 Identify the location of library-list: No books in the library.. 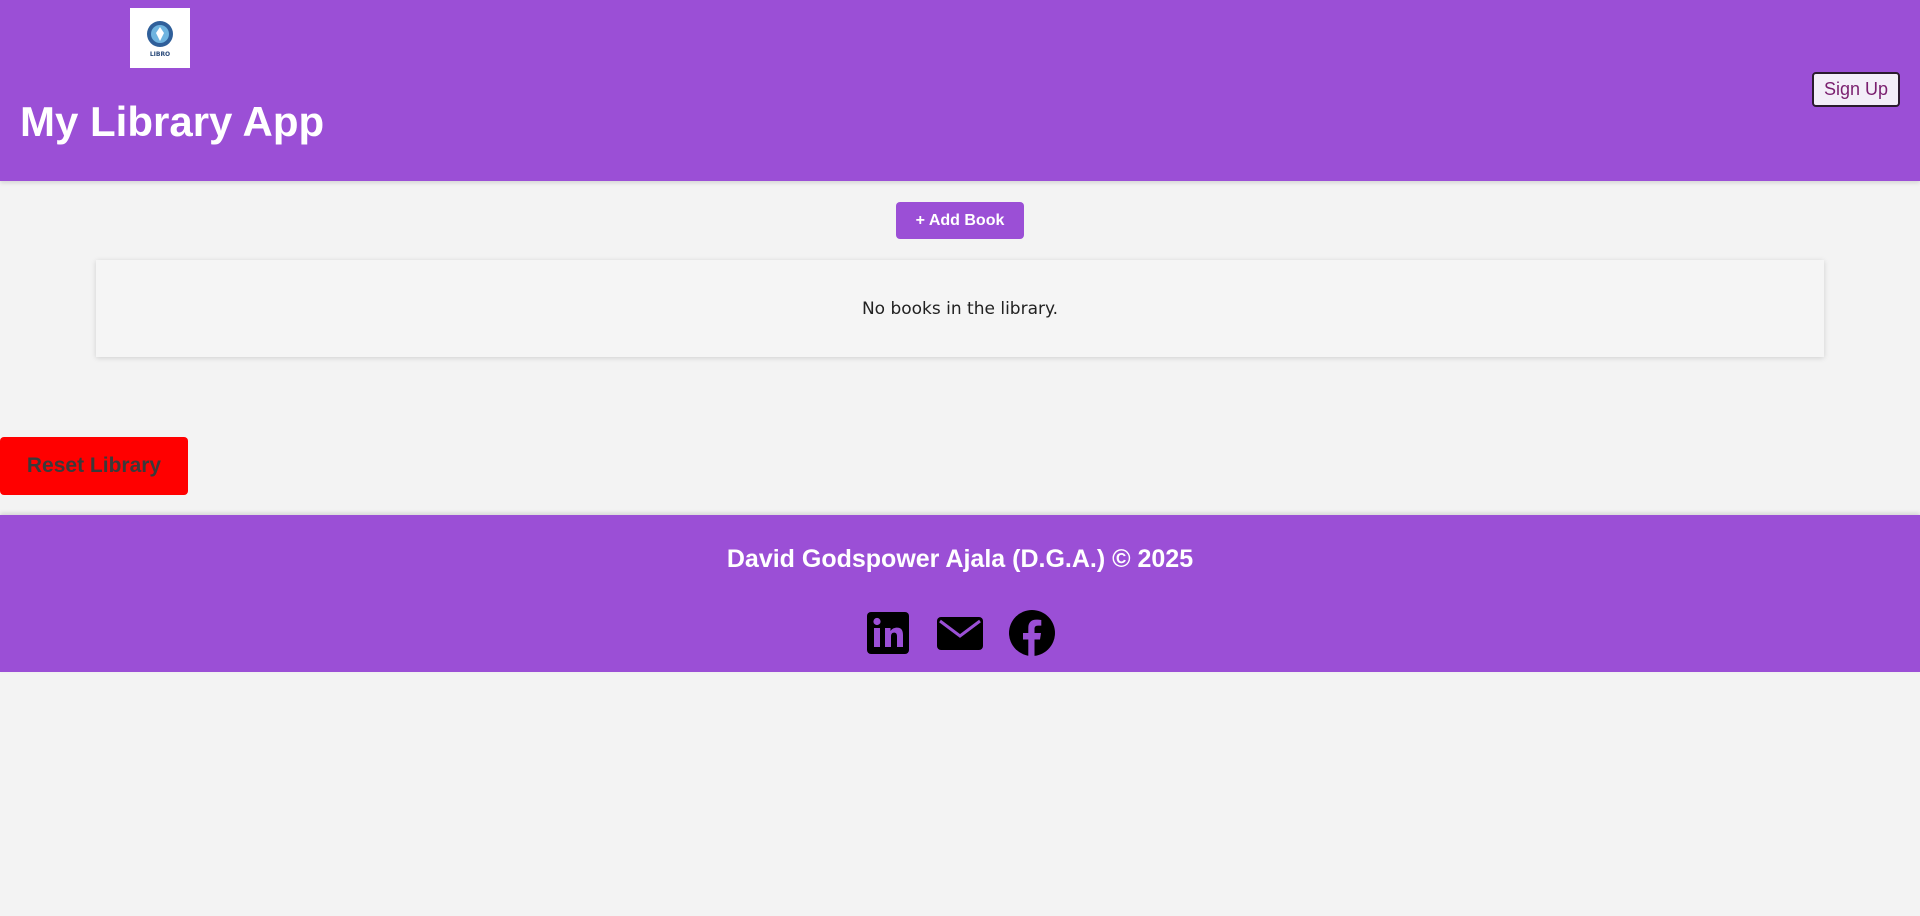
(960, 308).